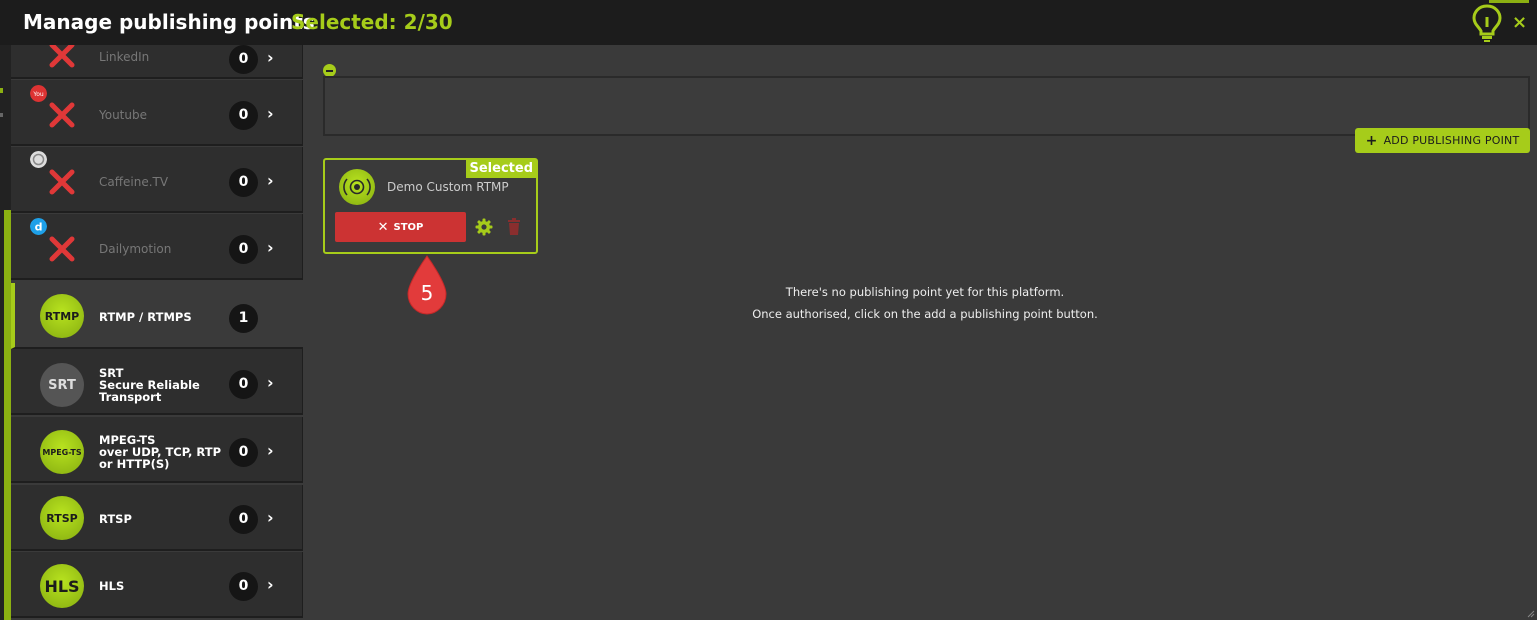  What do you see at coordinates (169, 22) in the screenshot?
I see `dialog-title: Manage publishing points` at bounding box center [169, 22].